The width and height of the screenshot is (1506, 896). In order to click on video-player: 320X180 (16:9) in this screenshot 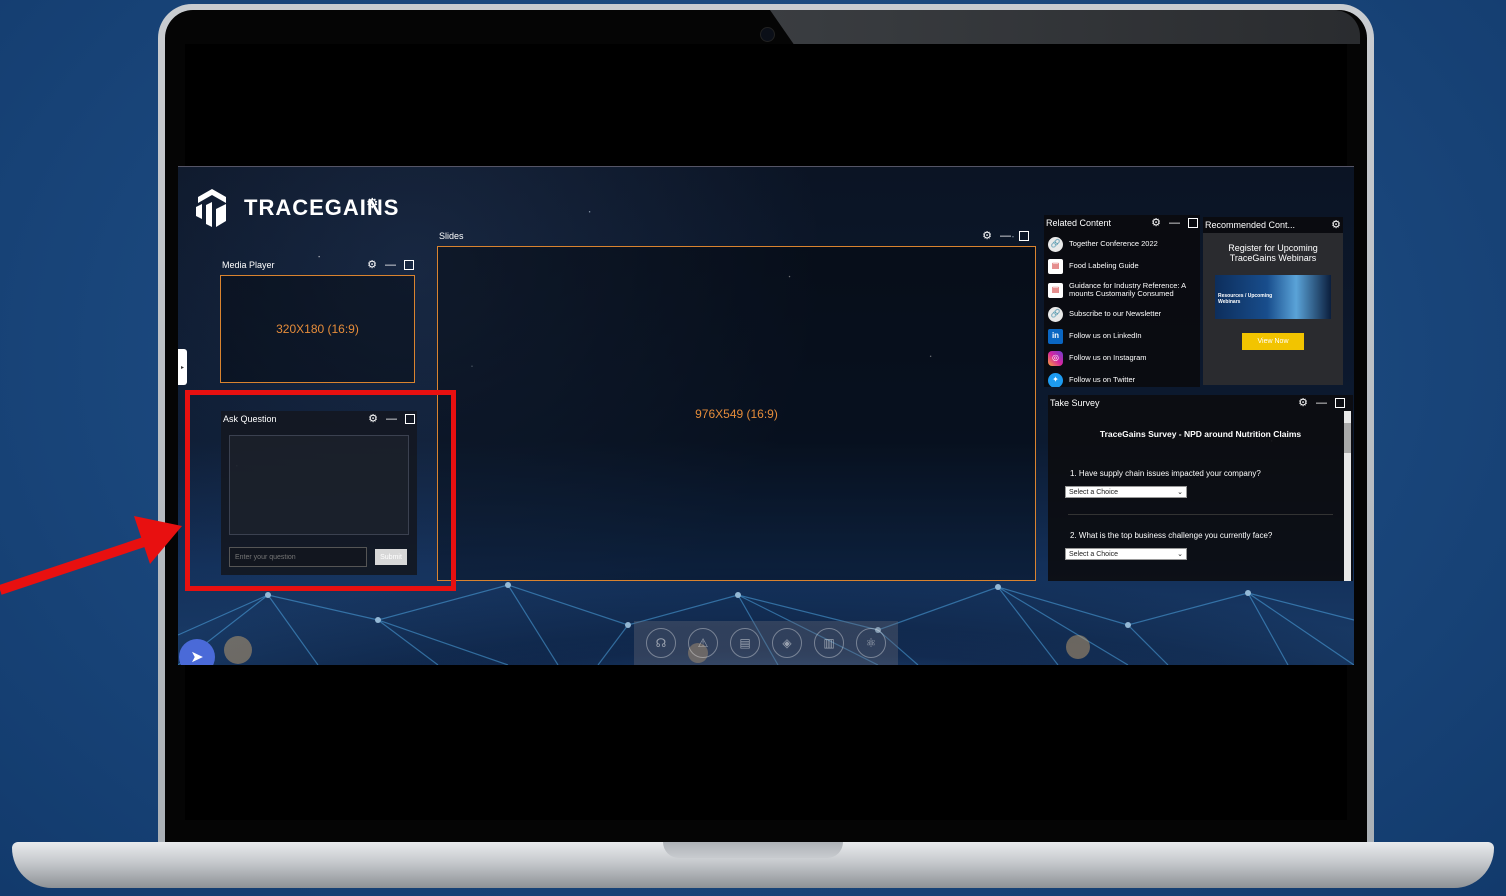, I will do `click(317, 329)`.